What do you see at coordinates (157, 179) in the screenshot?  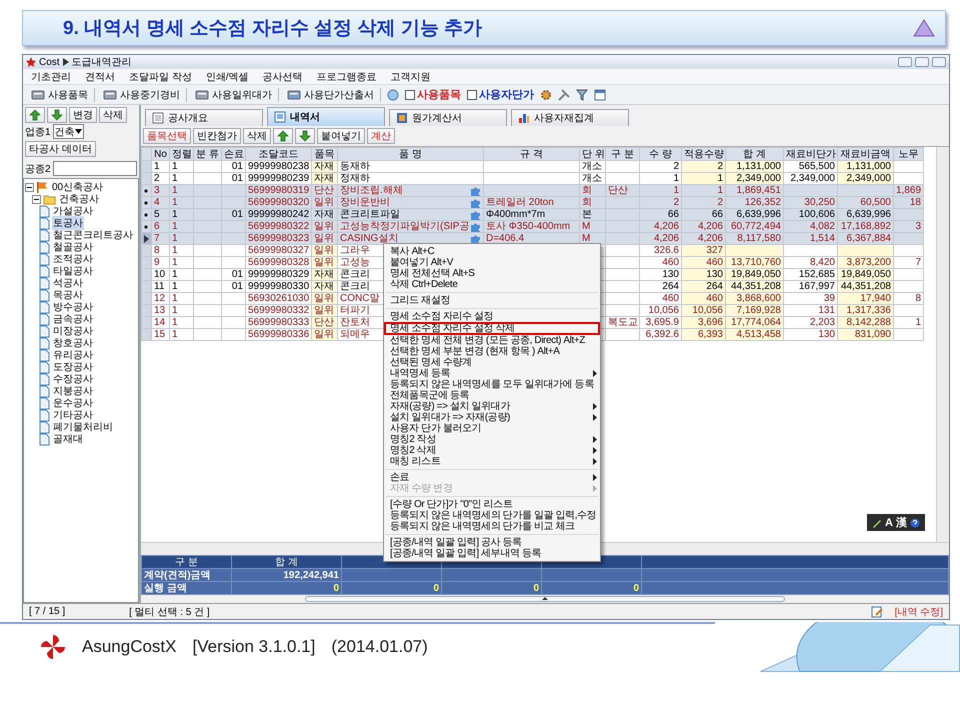 I see `table-cell: 2` at bounding box center [157, 179].